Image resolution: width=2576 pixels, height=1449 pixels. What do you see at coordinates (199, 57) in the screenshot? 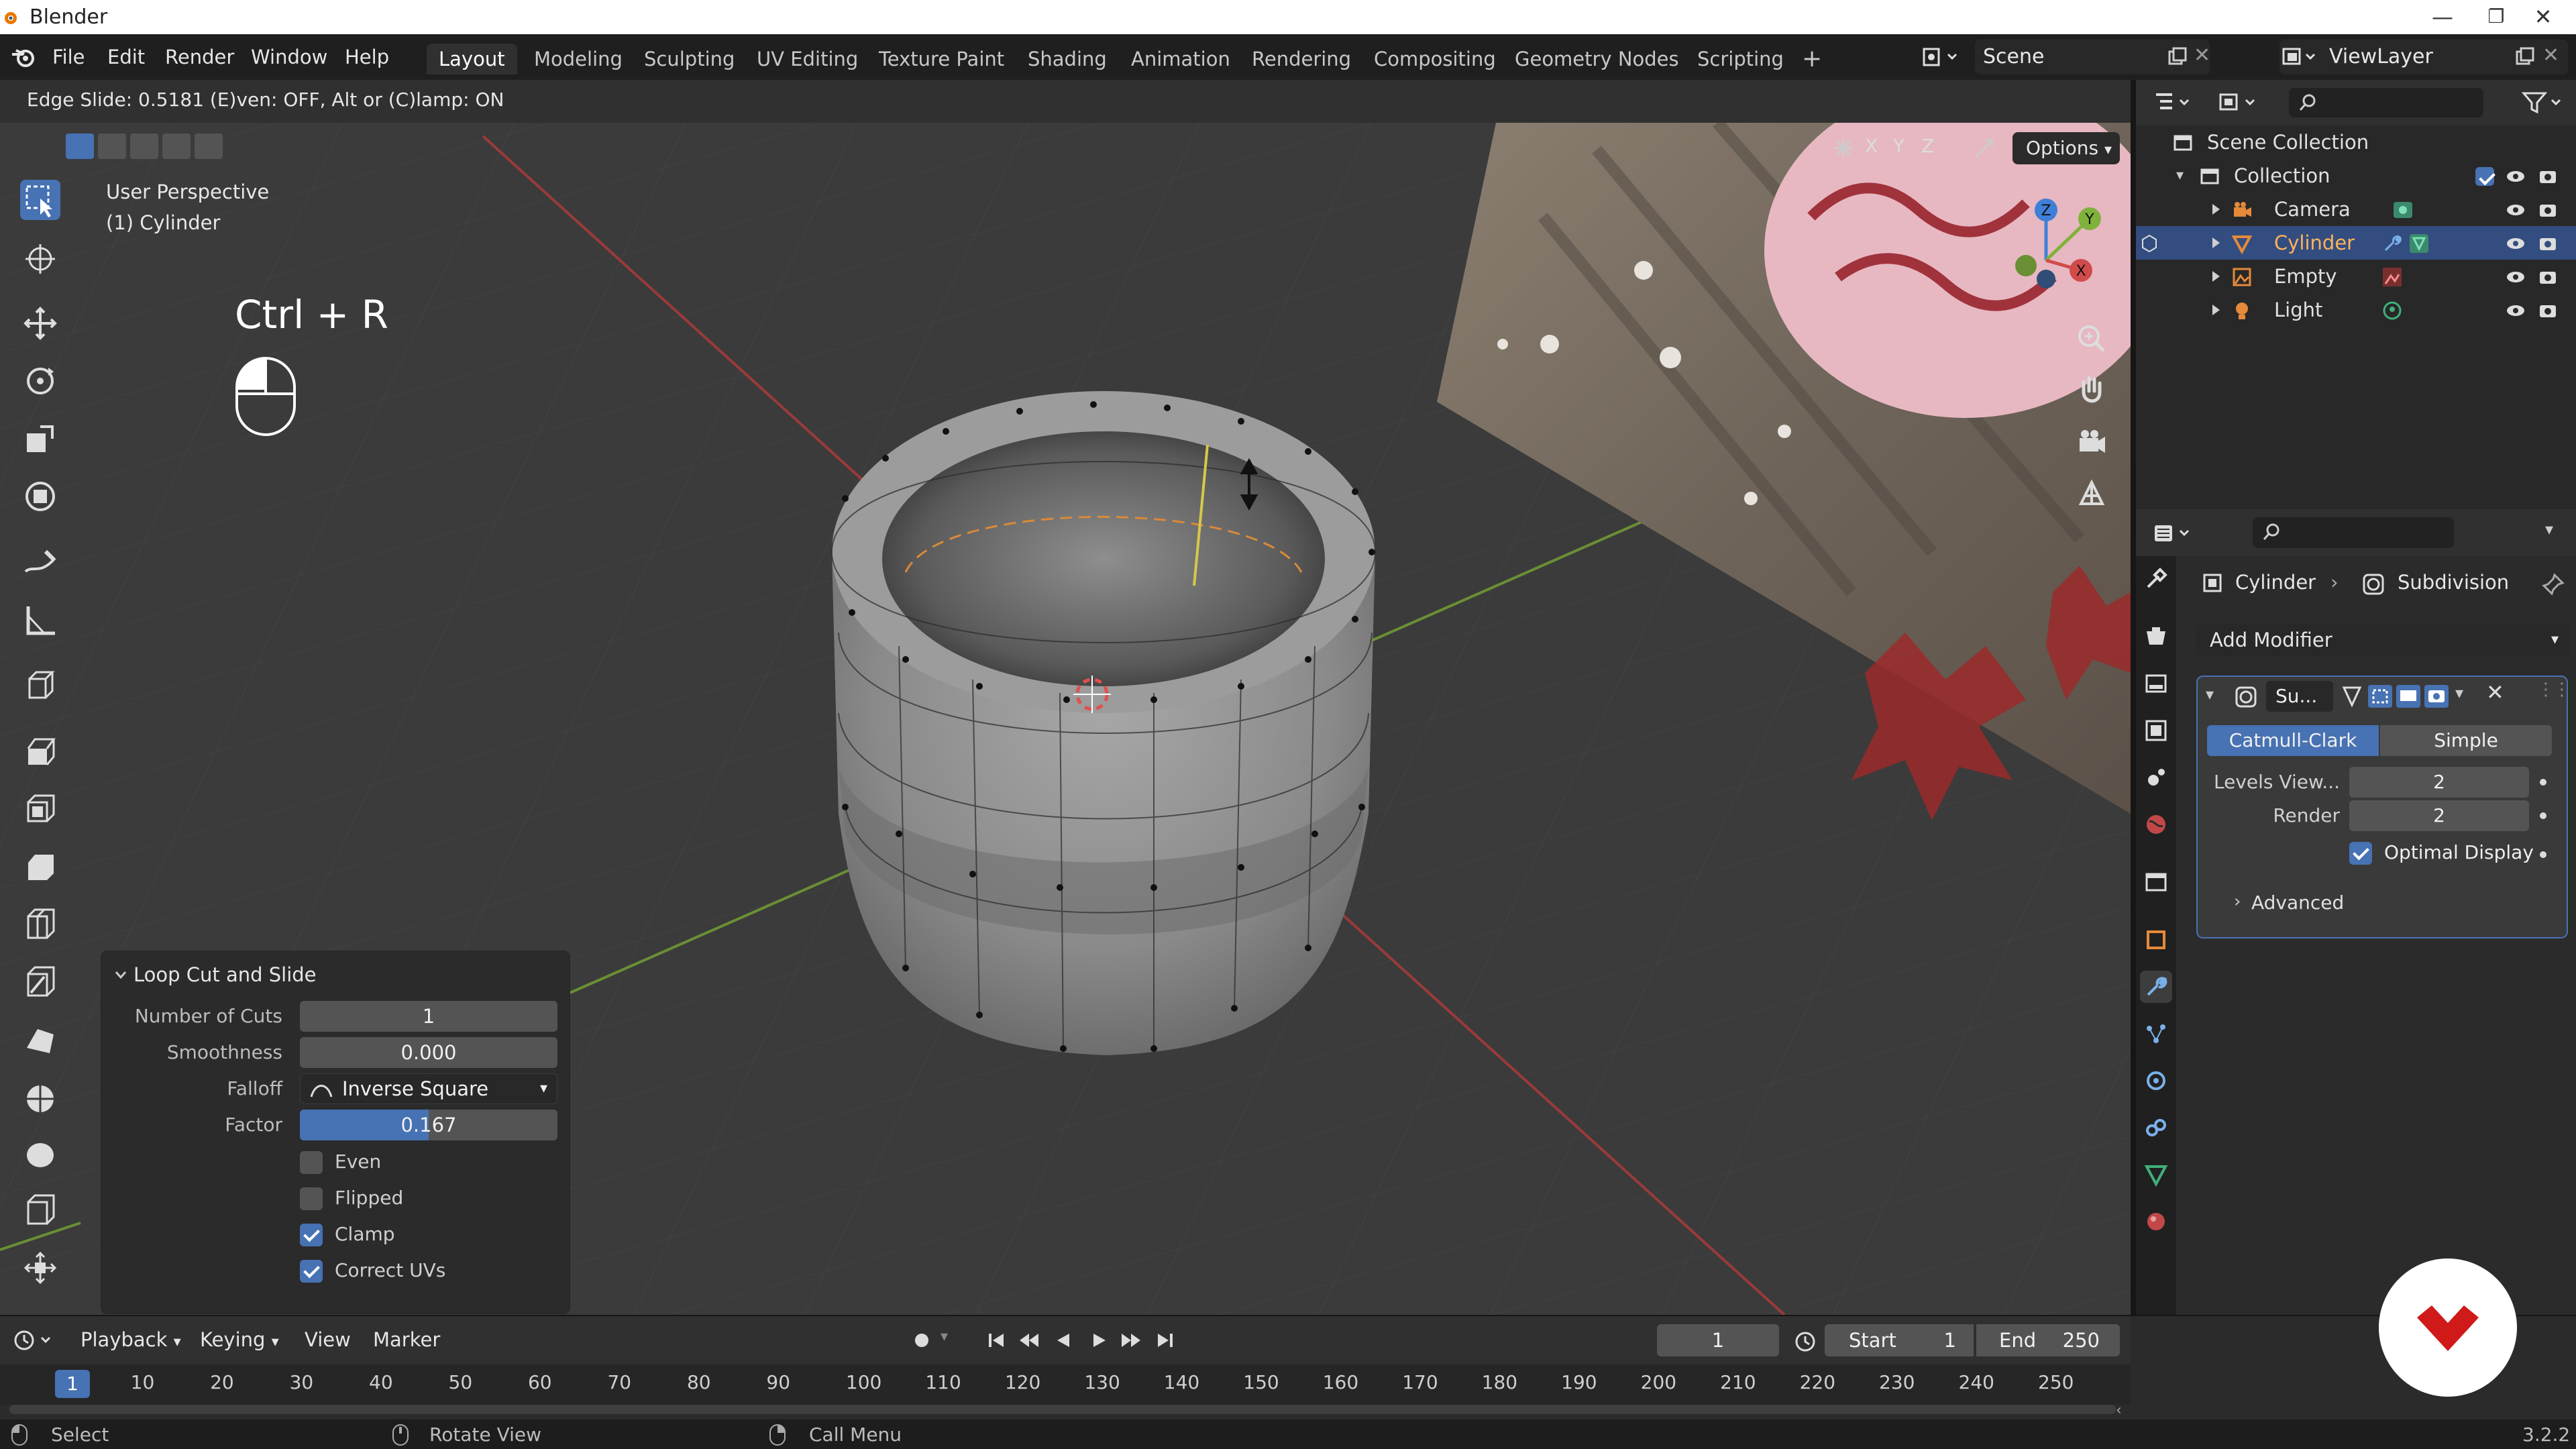
I see `menu-render: Render` at bounding box center [199, 57].